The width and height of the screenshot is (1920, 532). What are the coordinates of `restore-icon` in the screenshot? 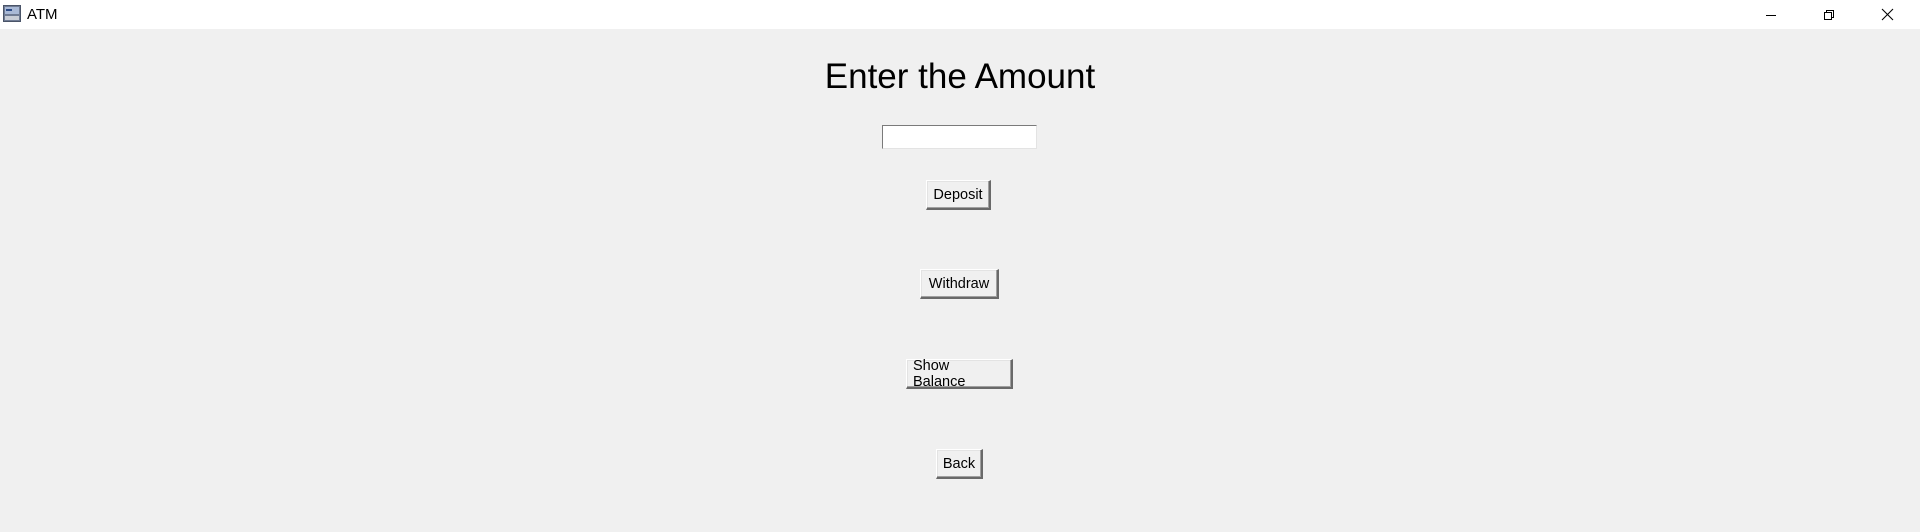 It's located at (1829, 15).